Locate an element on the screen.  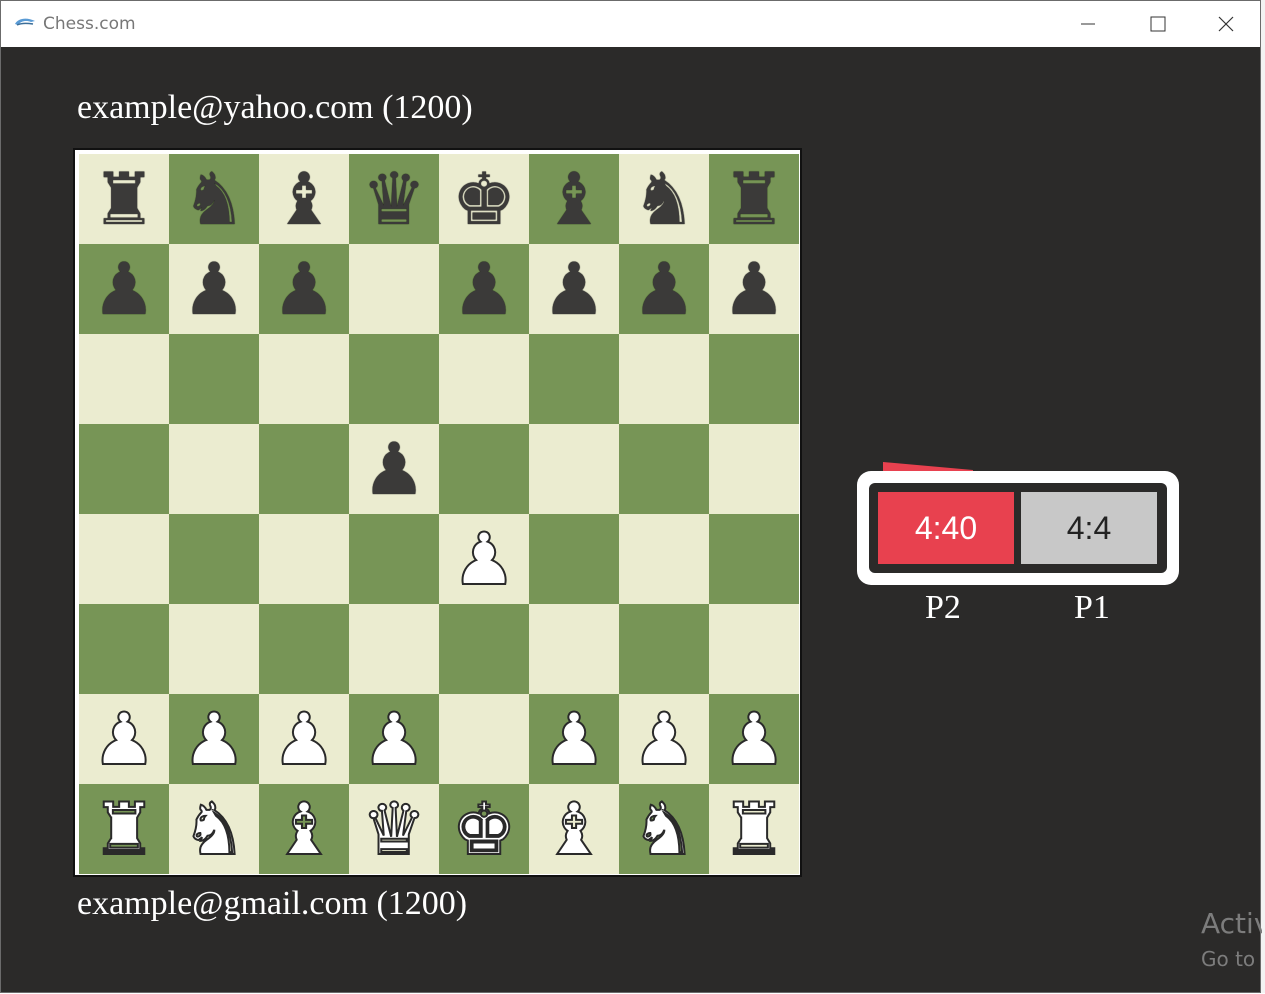
clock-label-p2: P2 is located at coordinates (943, 607).